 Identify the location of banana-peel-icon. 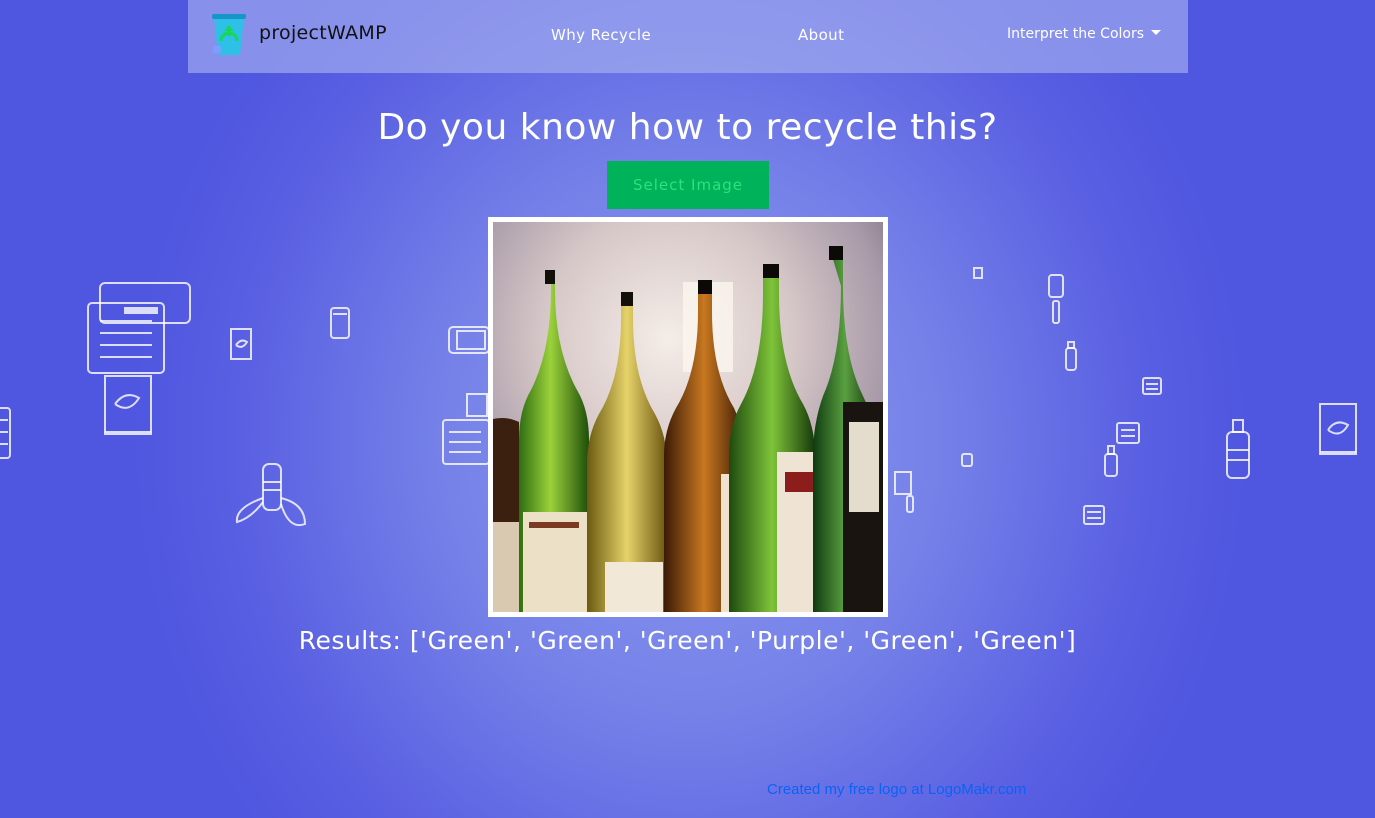
(271, 494).